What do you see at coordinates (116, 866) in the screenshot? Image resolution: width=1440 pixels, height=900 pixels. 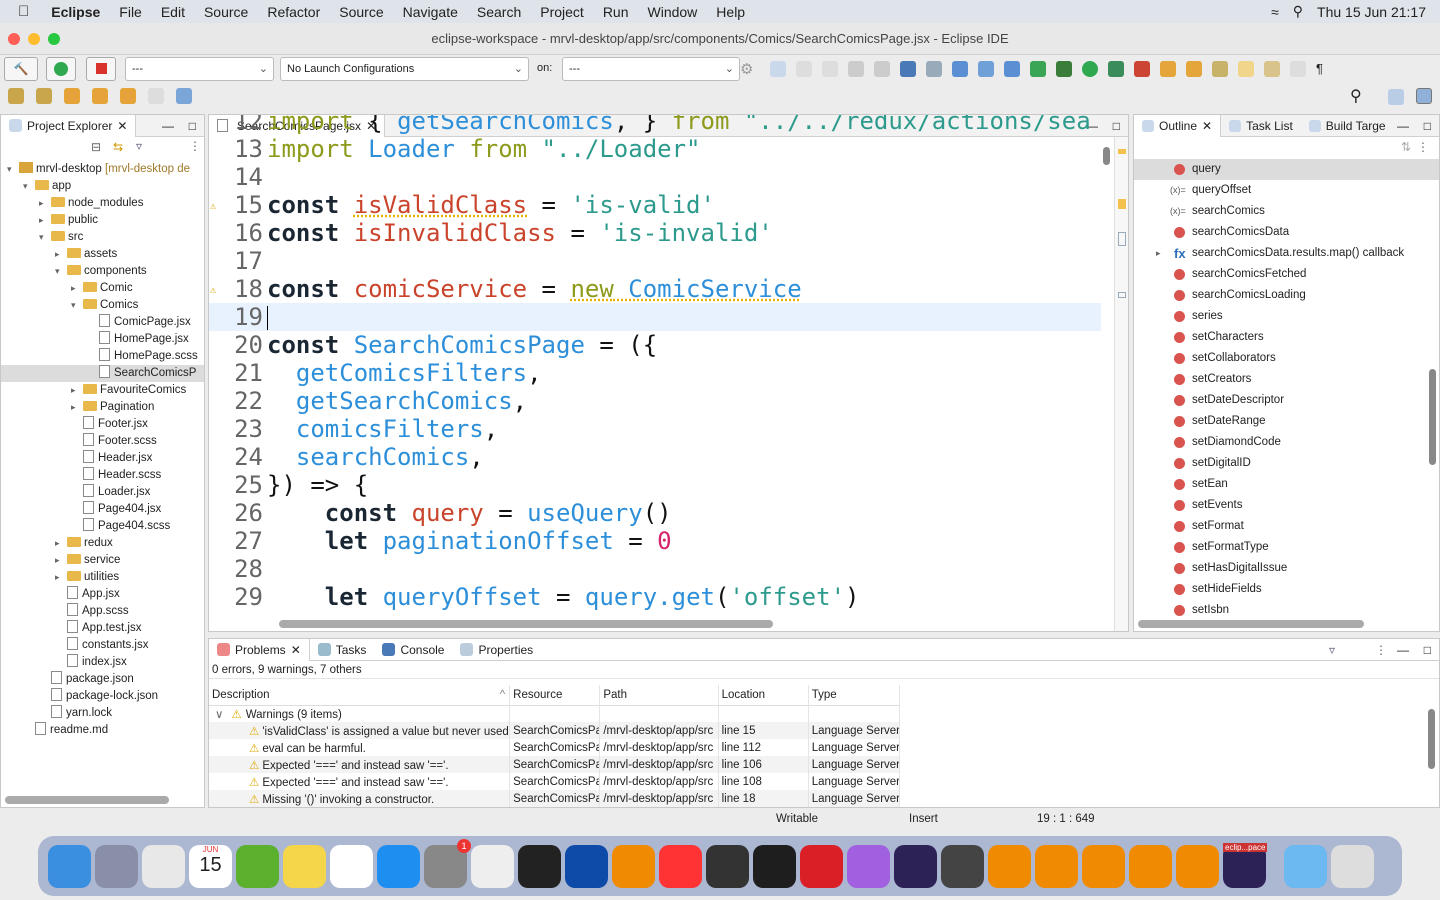 I see `dock-launchpad` at bounding box center [116, 866].